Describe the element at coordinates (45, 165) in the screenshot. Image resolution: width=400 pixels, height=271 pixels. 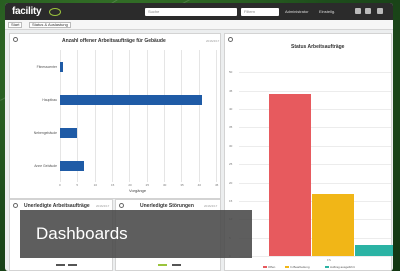
I see `category-label: Anne Gebäude` at that location.